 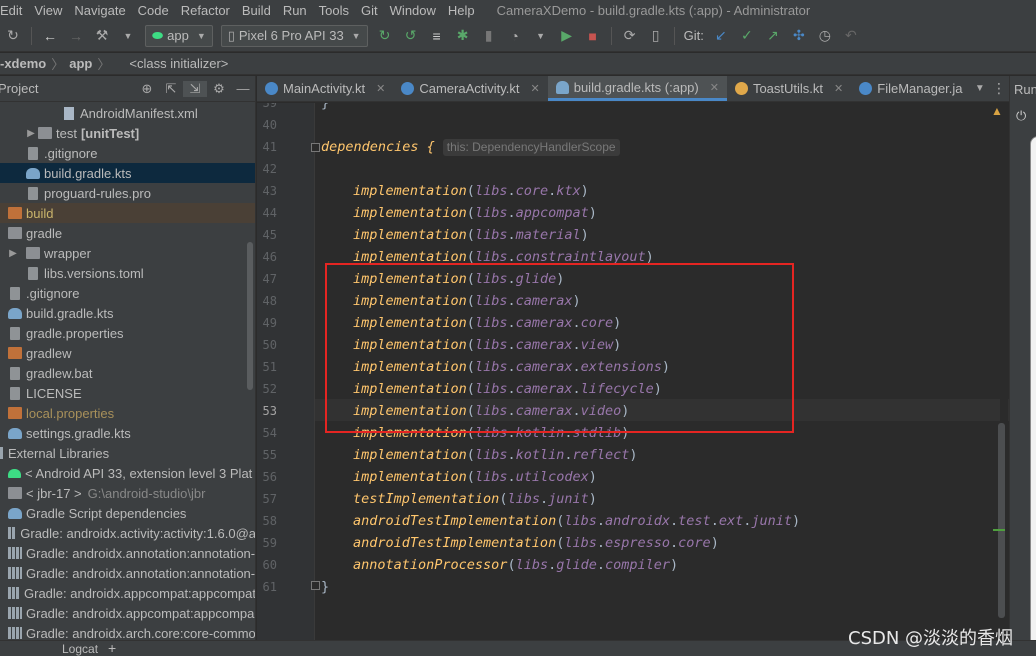 What do you see at coordinates (195, 88) in the screenshot?
I see `collapse-all-icon: ⇲` at bounding box center [195, 88].